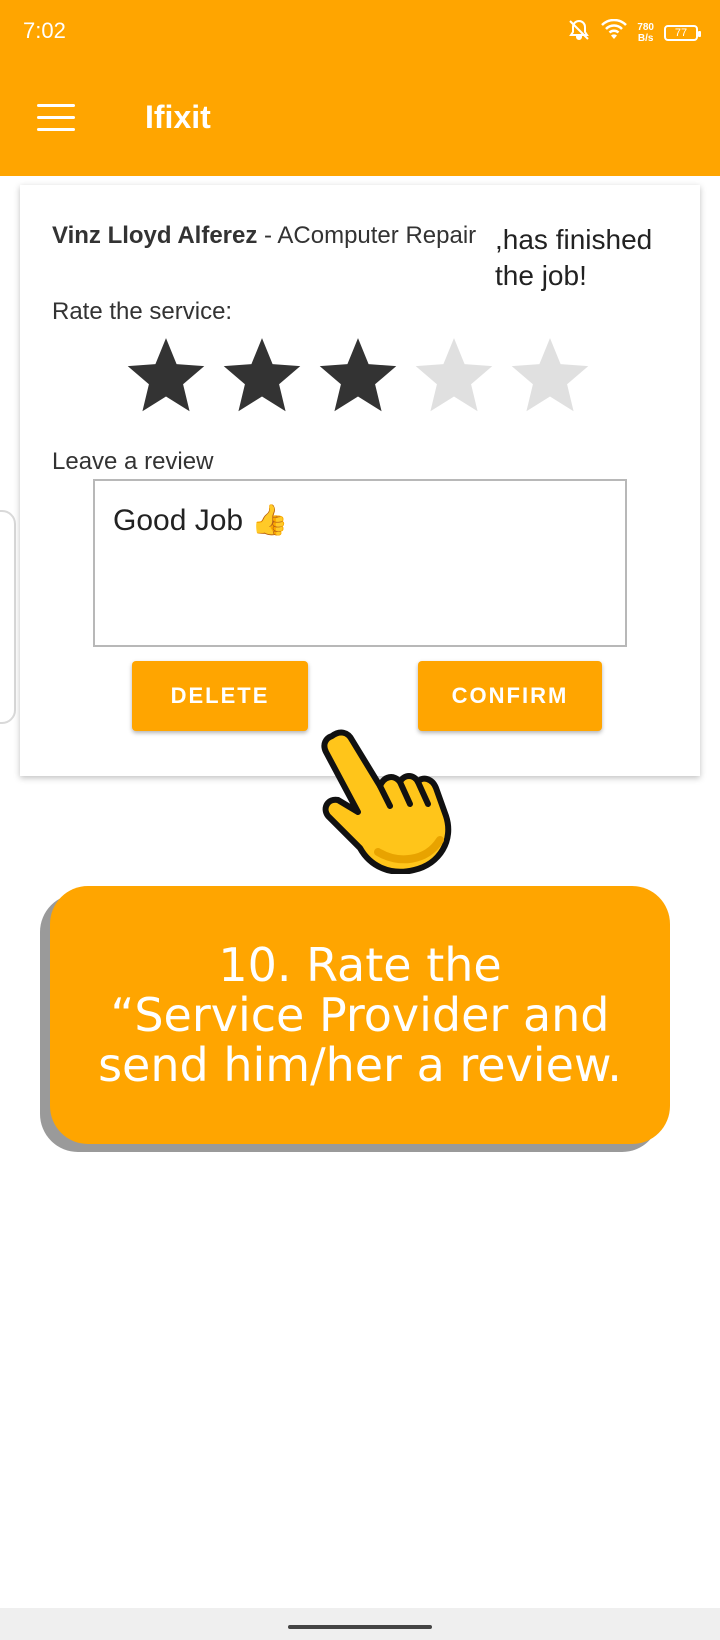  Describe the element at coordinates (360, 120) in the screenshot. I see `app-bar: Ifixit` at that location.